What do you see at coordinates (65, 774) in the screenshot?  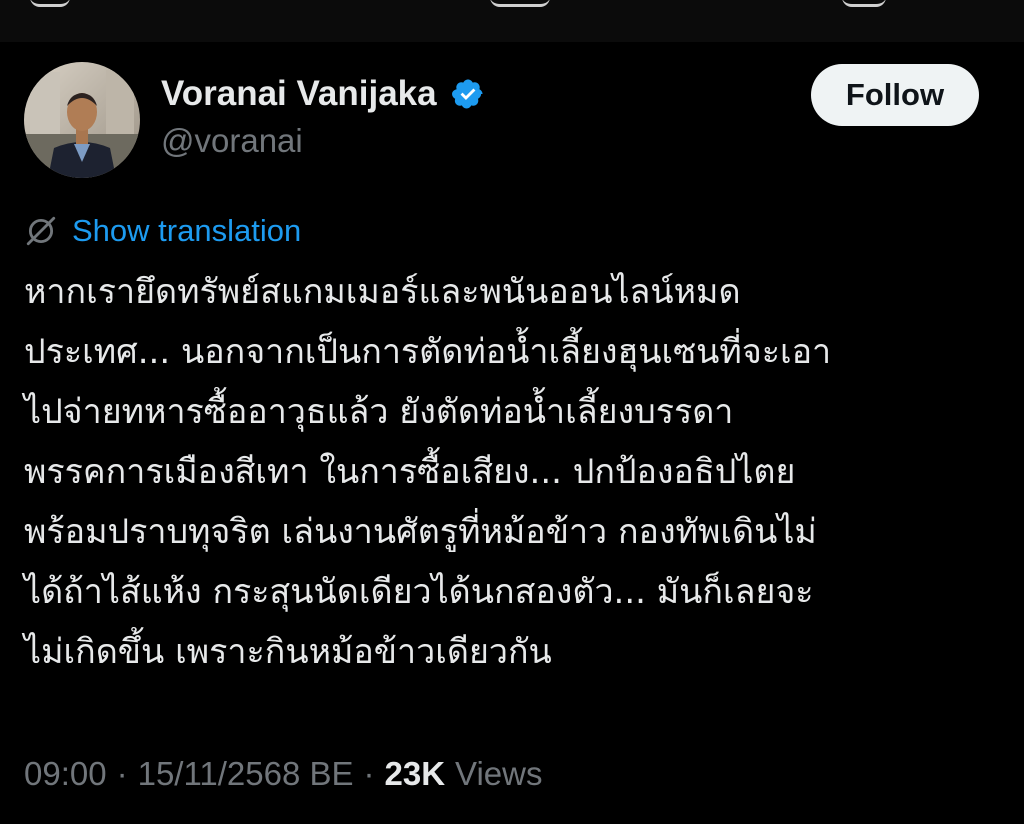 I see `tweet-time: 09:00` at bounding box center [65, 774].